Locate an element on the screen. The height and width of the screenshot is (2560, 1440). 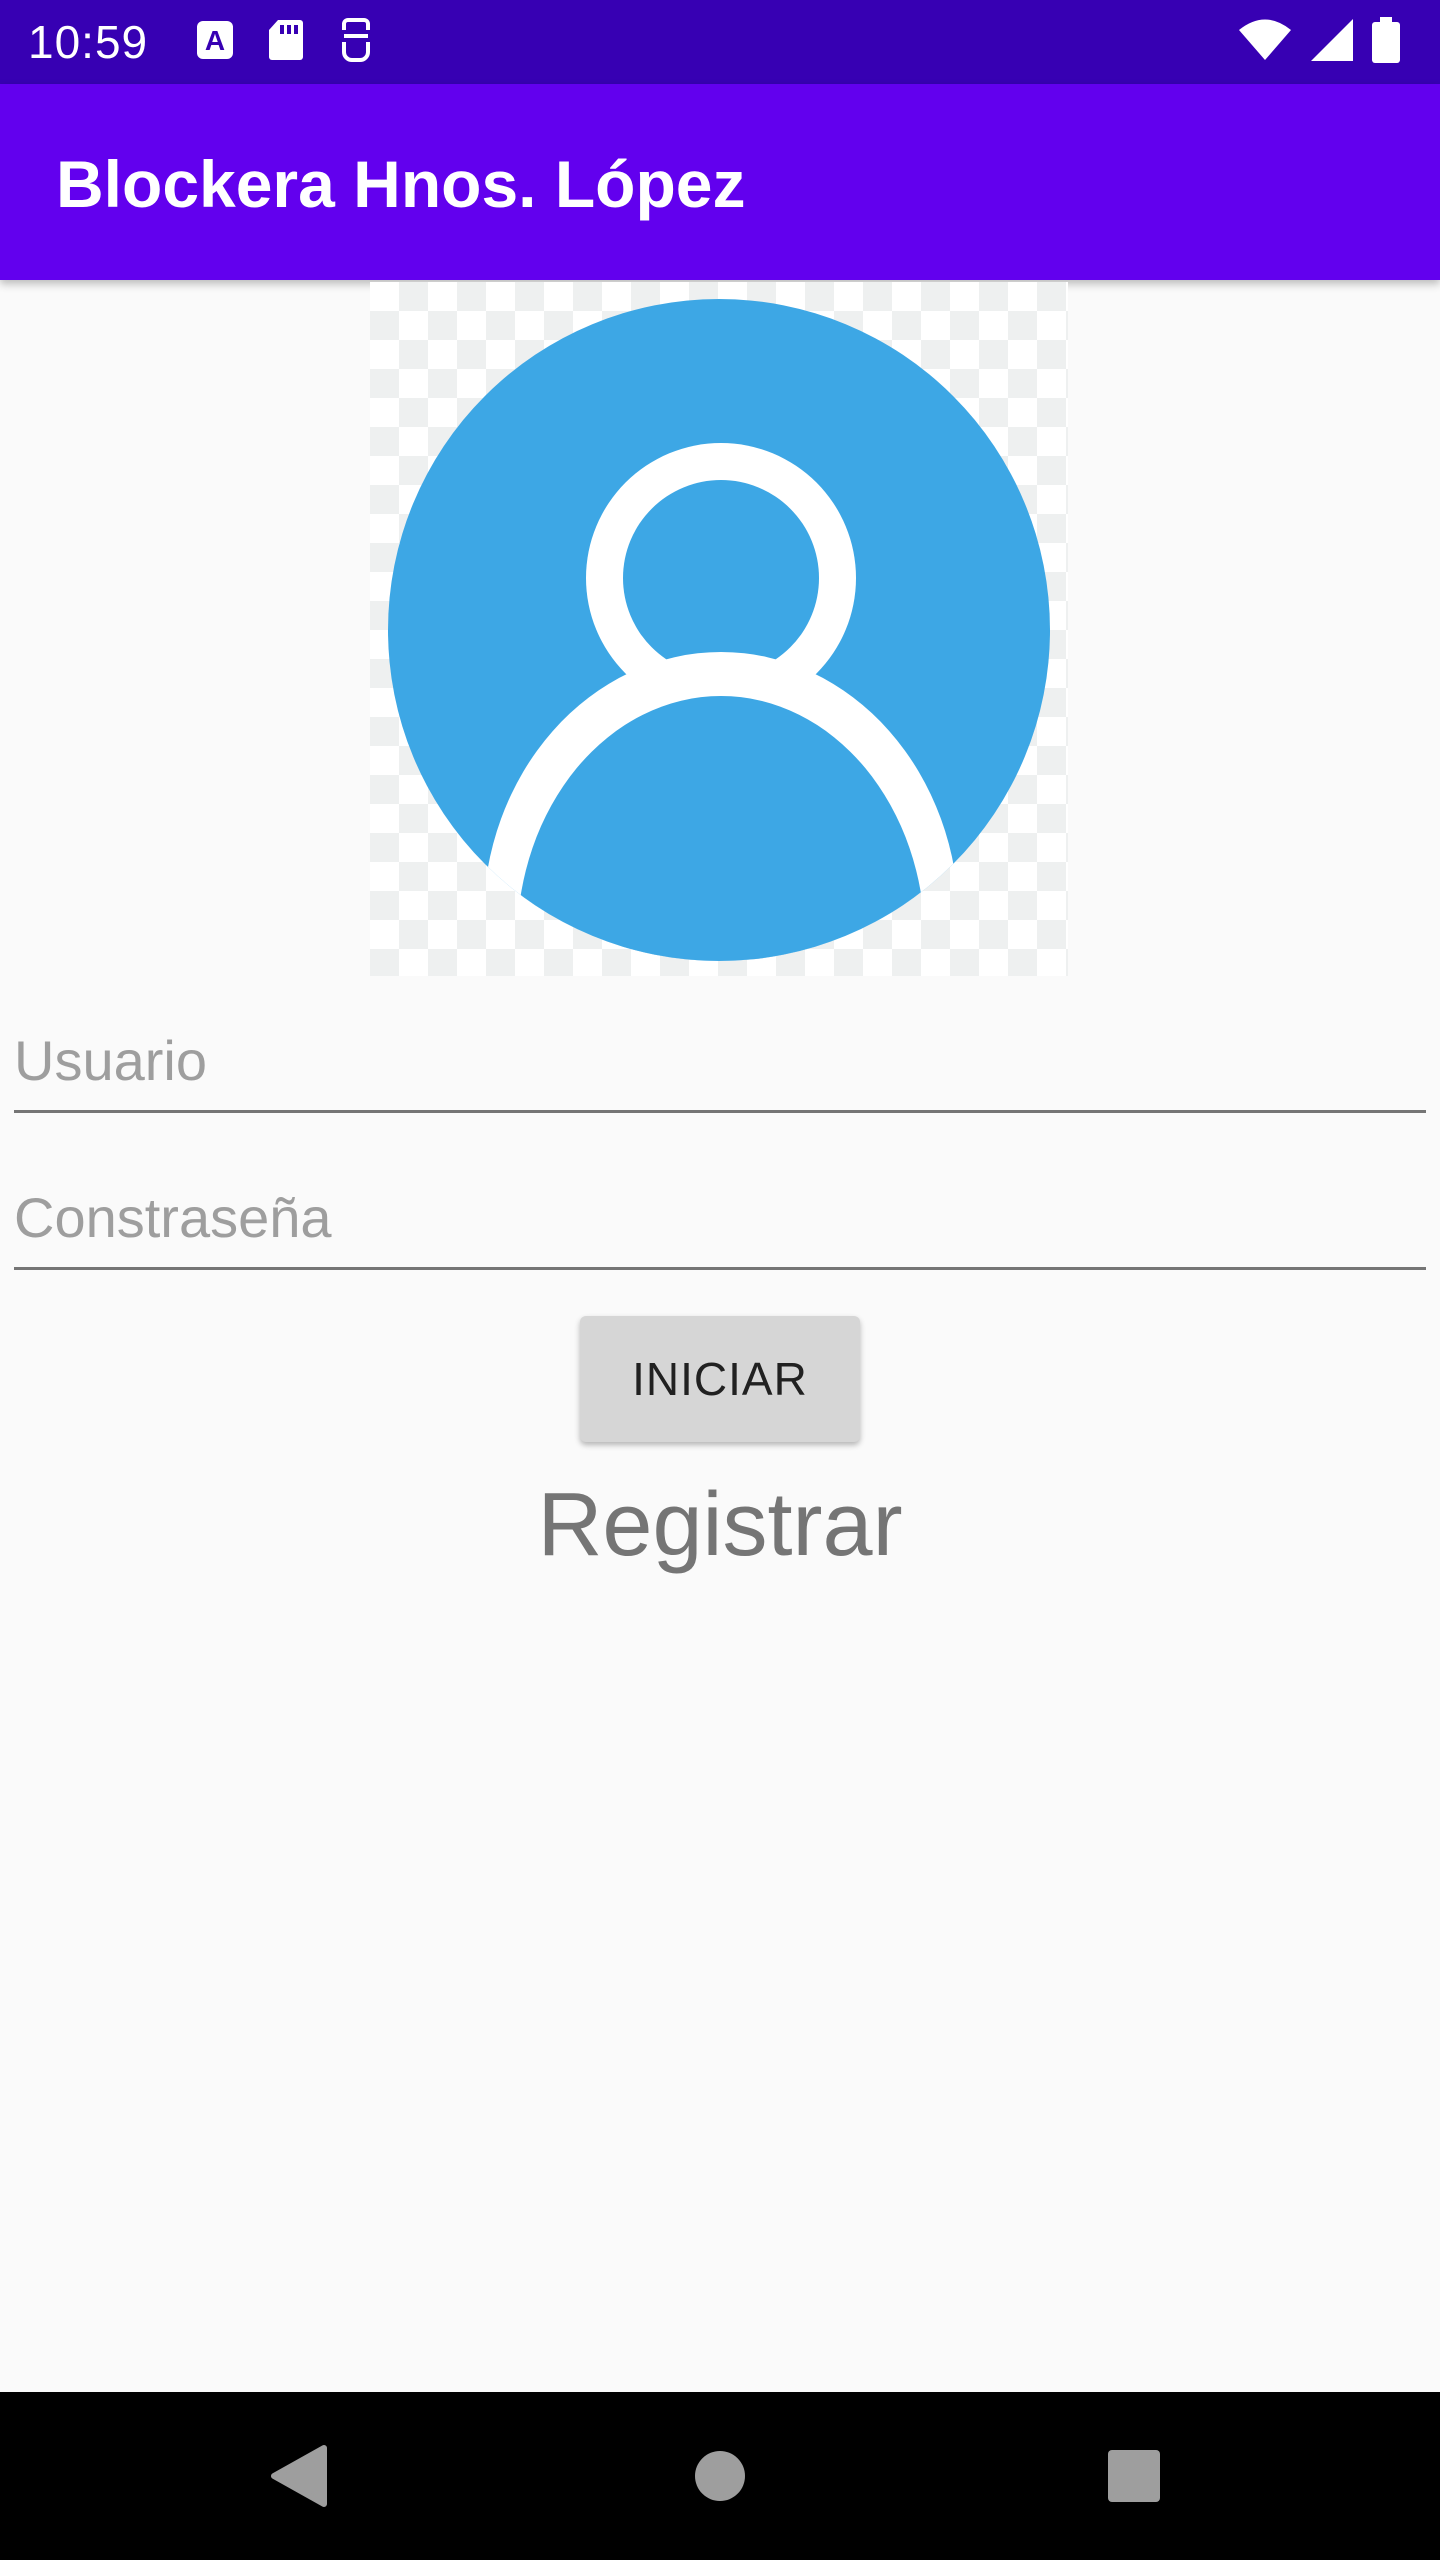
wifi-icon is located at coordinates (1265, 42).